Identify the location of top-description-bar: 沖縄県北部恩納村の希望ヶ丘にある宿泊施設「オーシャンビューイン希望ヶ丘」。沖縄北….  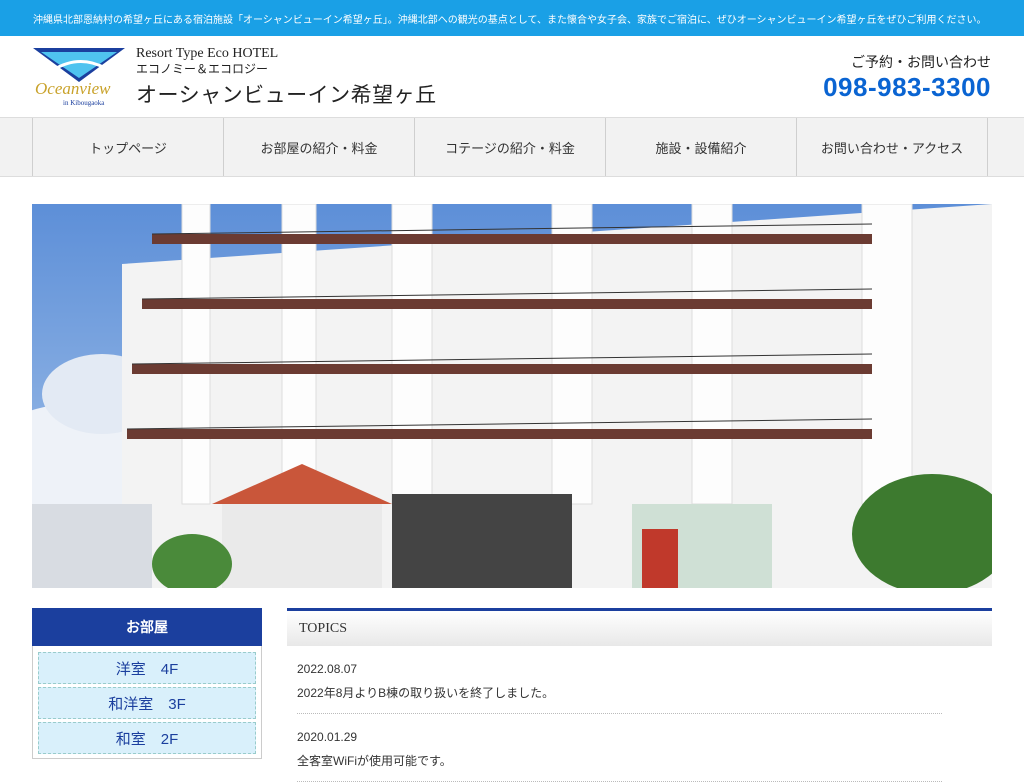
(512, 18).